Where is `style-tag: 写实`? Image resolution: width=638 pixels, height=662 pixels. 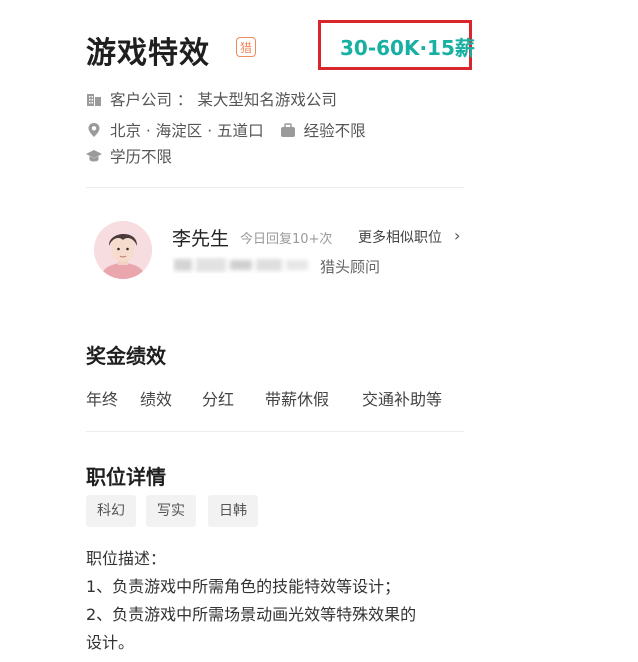 style-tag: 写实 is located at coordinates (171, 511).